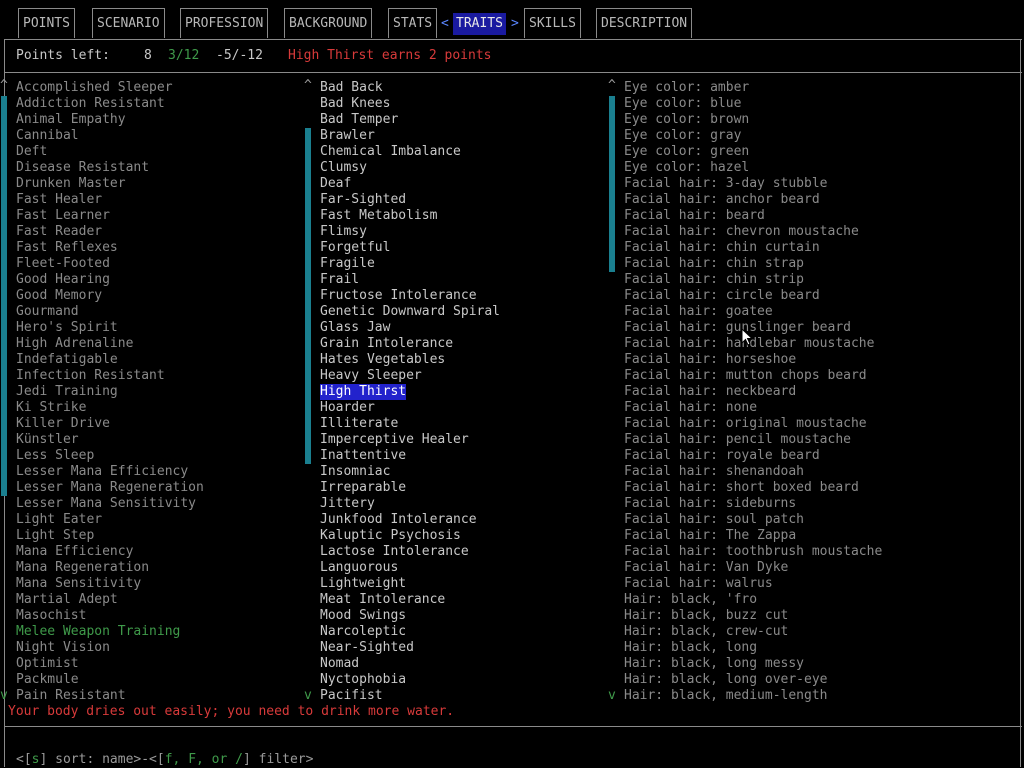 The image size is (1024, 768). What do you see at coordinates (347, 504) in the screenshot?
I see `negative-trait-item: Jittery` at bounding box center [347, 504].